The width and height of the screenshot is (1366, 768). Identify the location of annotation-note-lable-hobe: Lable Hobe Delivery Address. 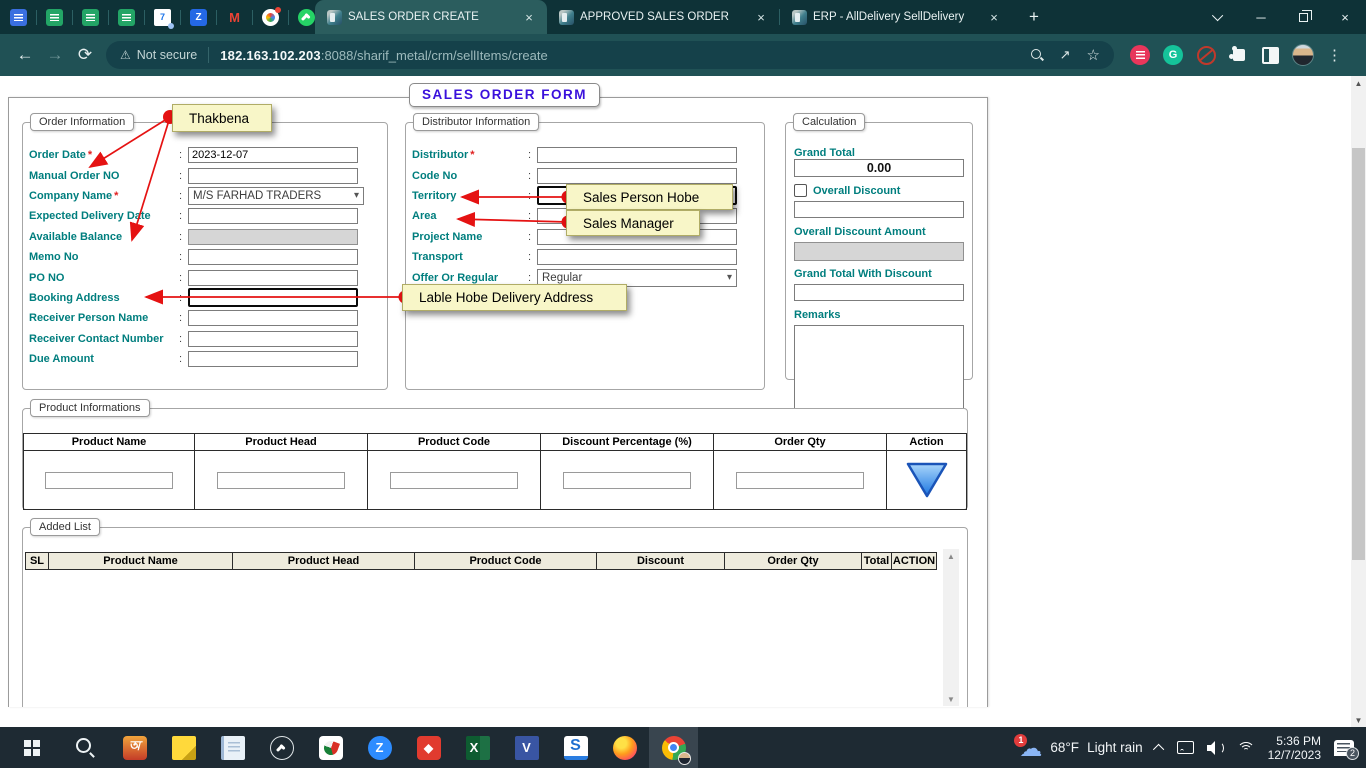
(514, 297).